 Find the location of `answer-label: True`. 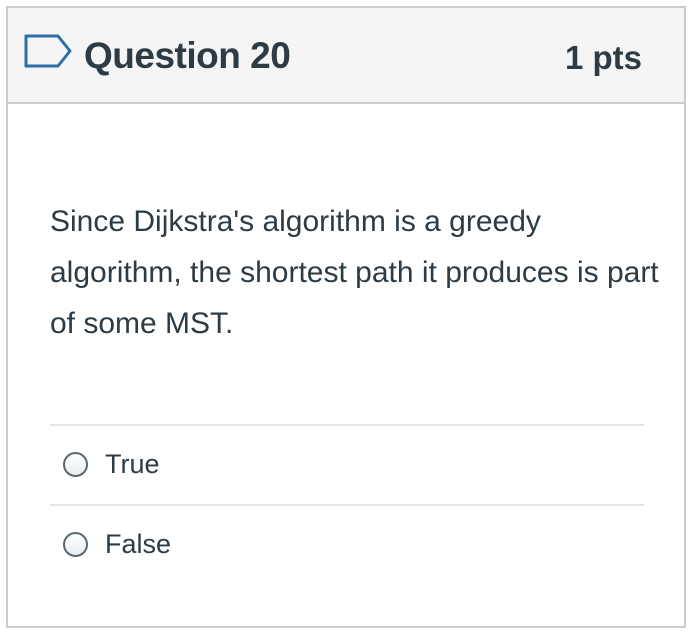

answer-label: True is located at coordinates (132, 464).